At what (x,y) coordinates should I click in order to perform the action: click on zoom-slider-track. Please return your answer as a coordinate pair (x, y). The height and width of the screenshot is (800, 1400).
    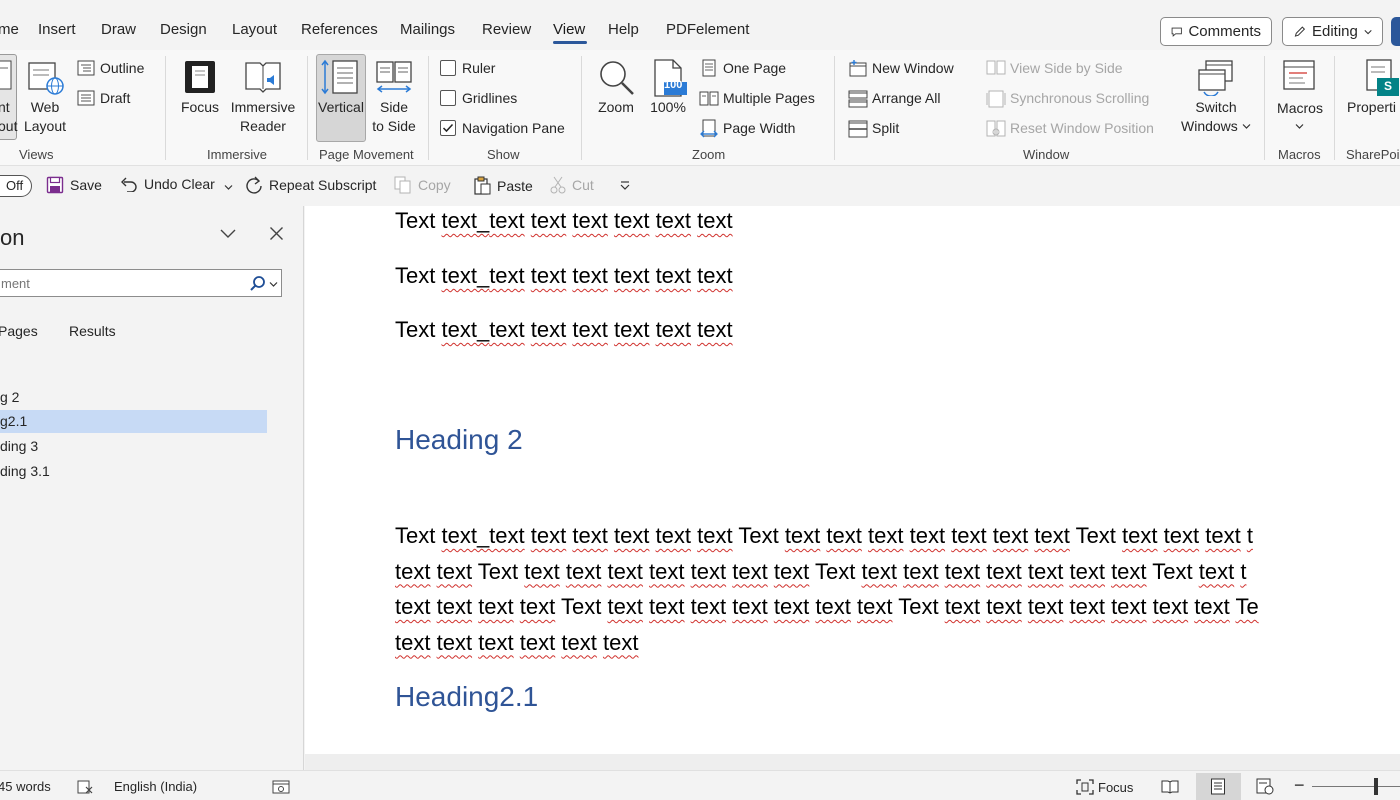
    Looking at the image, I should click on (1356, 786).